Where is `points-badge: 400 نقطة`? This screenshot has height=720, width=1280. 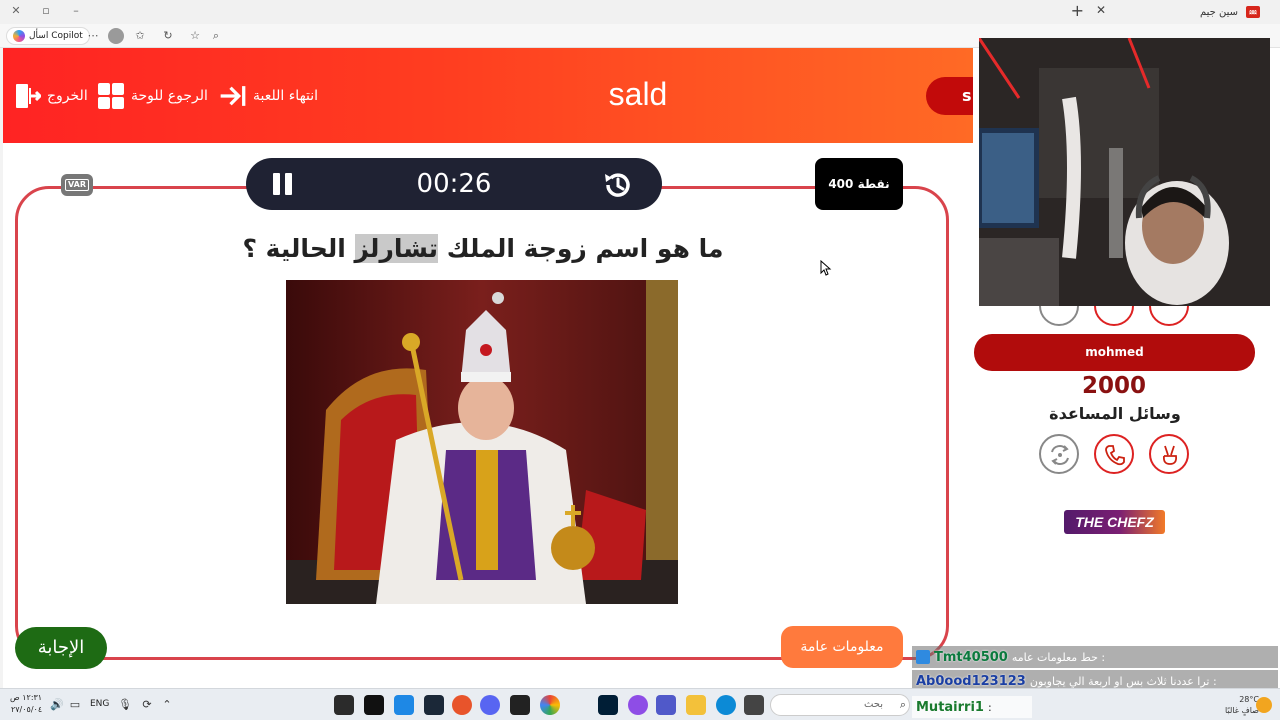
points-badge: 400 نقطة is located at coordinates (859, 184).